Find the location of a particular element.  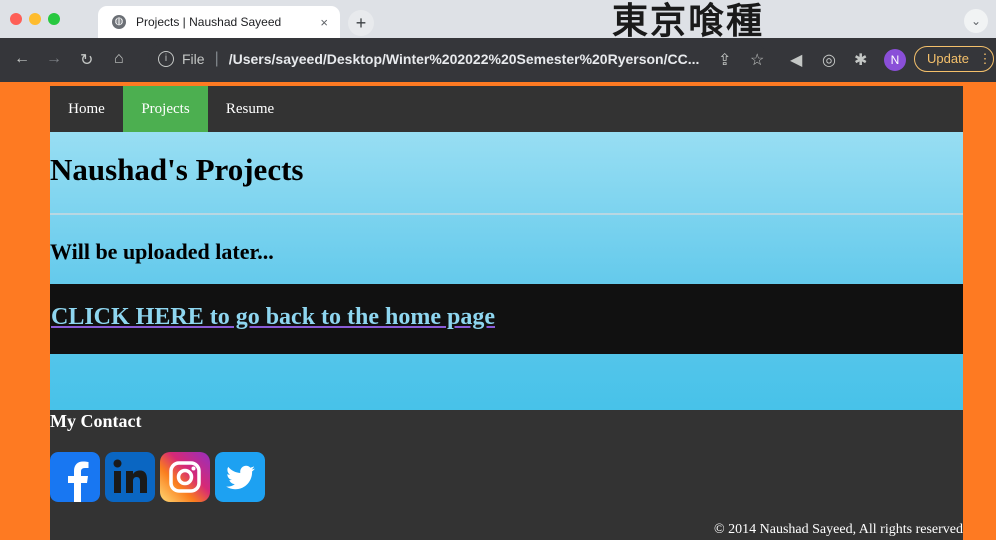

extension-banner: 東京喰種 is located at coordinates (688, 19).